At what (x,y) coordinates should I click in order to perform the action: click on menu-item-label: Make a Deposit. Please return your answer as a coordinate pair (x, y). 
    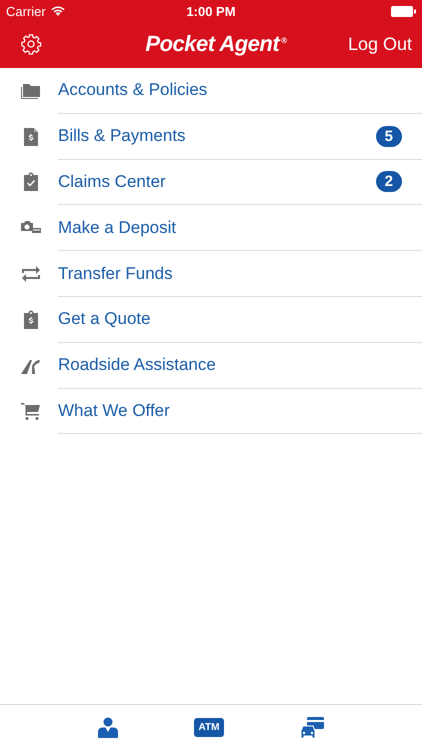
    Looking at the image, I should click on (117, 228).